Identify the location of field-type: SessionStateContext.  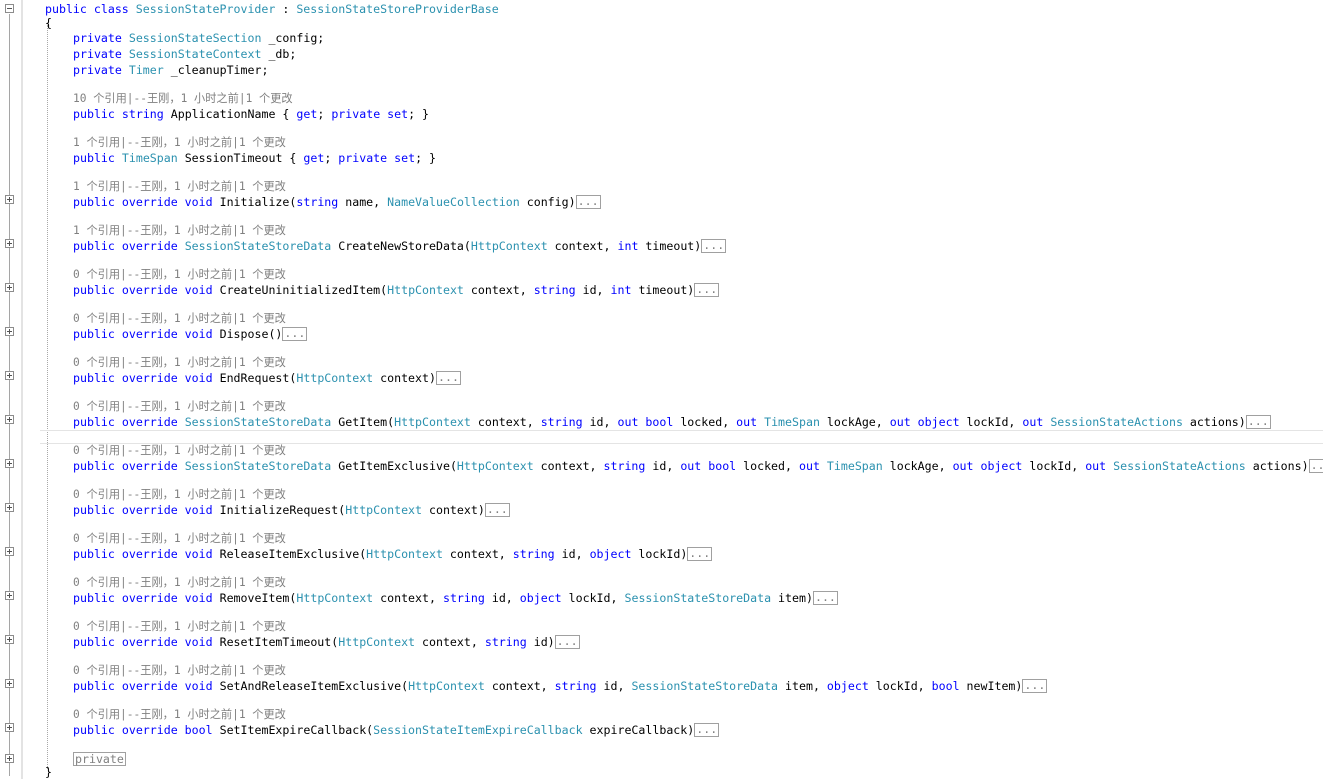
(195, 54).